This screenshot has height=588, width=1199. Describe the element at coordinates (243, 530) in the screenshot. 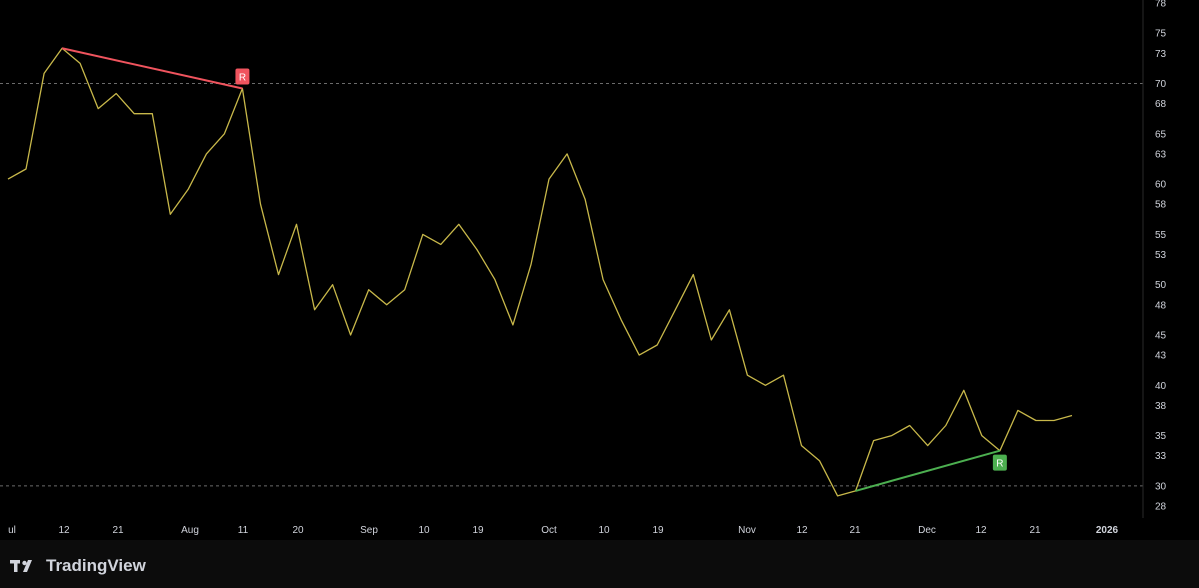

I see `x-tick-label: 11` at that location.